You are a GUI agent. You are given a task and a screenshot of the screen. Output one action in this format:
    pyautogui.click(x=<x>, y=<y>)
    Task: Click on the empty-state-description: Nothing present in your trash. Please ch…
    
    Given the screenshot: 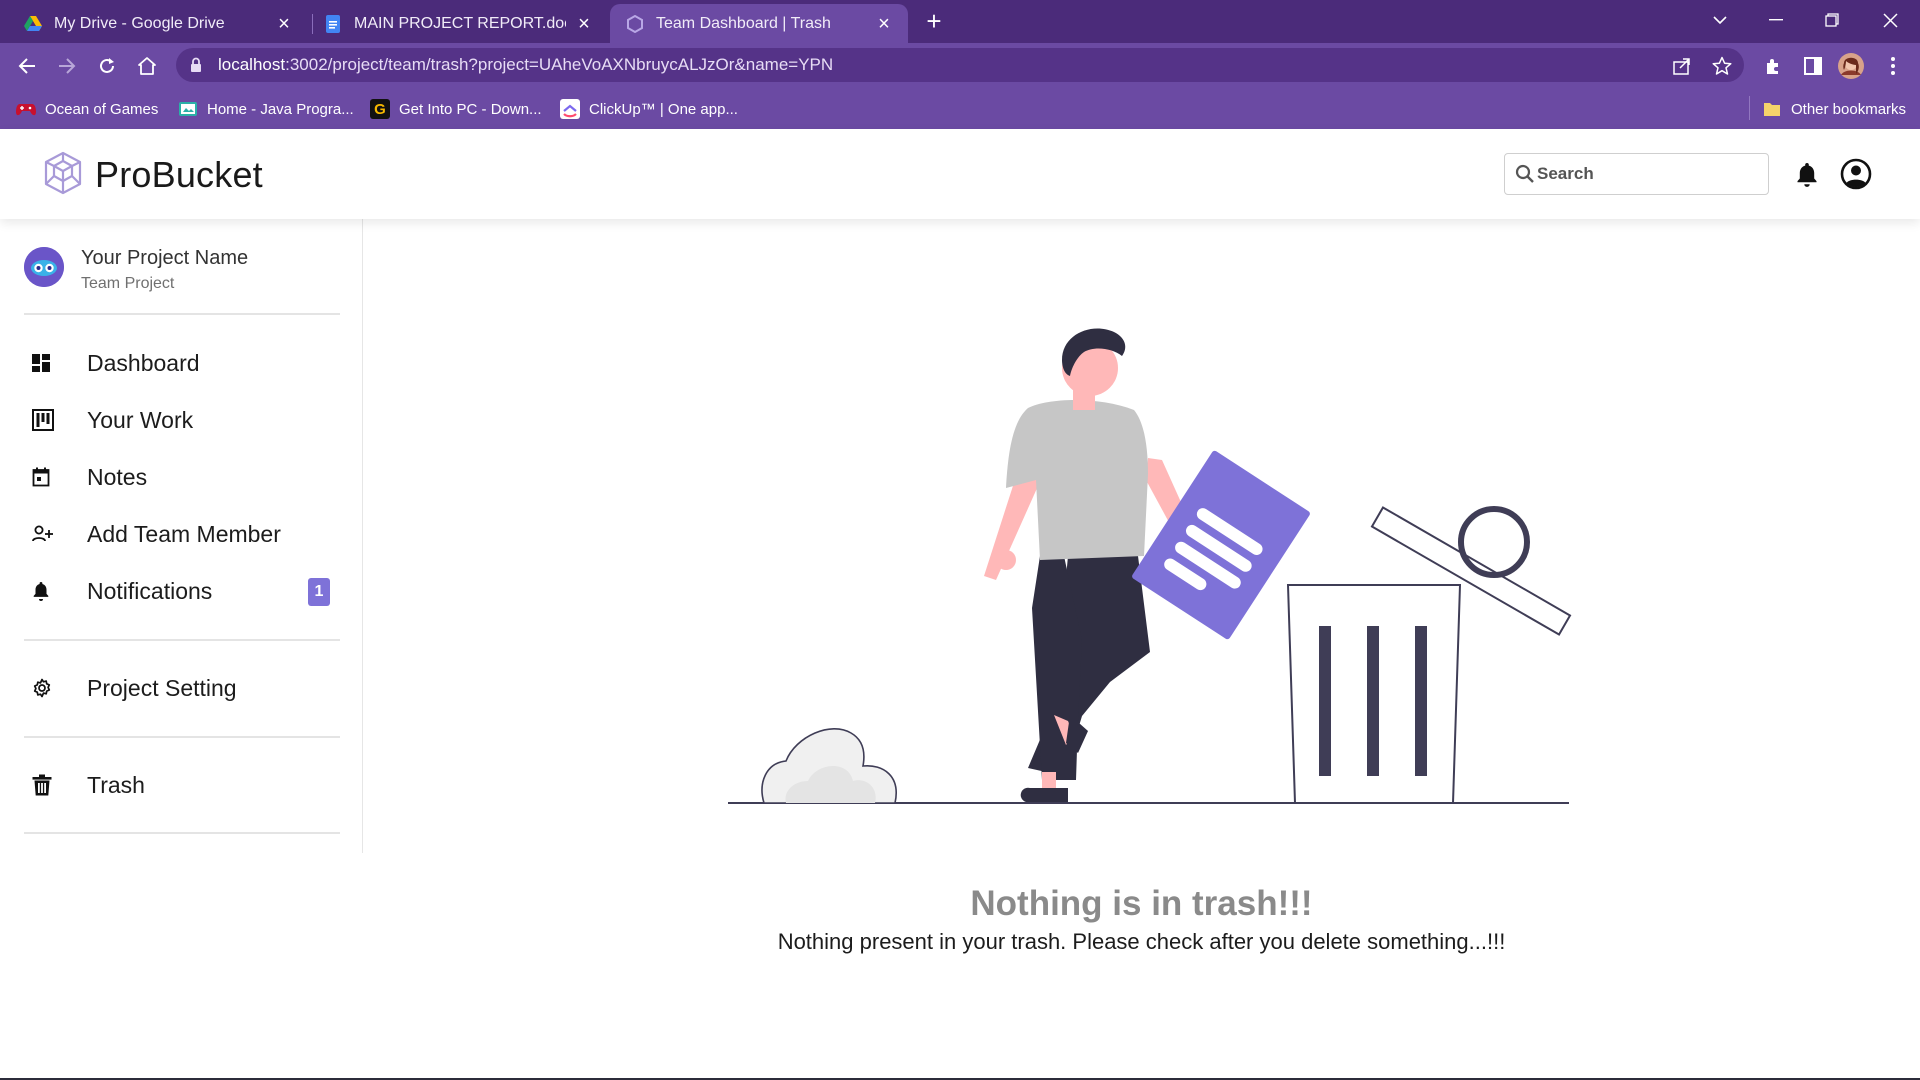 What is the action you would take?
    pyautogui.click(x=1141, y=941)
    